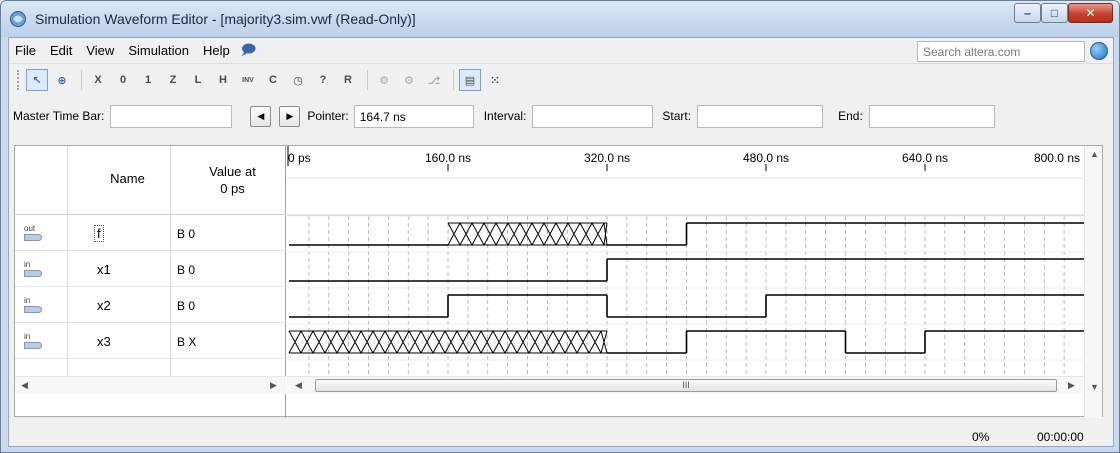 The image size is (1120, 453). Describe the element at coordinates (99, 233) in the screenshot. I see `signal-name: f` at that location.